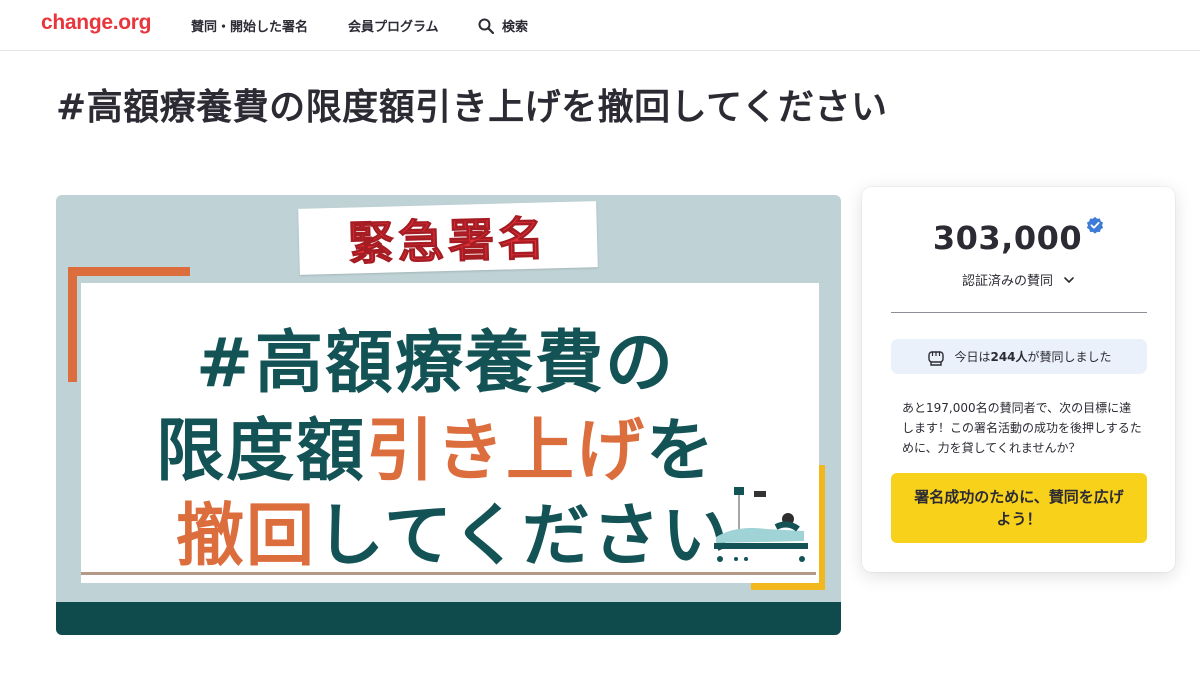  Describe the element at coordinates (129, 271) in the screenshot. I see `orange-frame-top` at that location.